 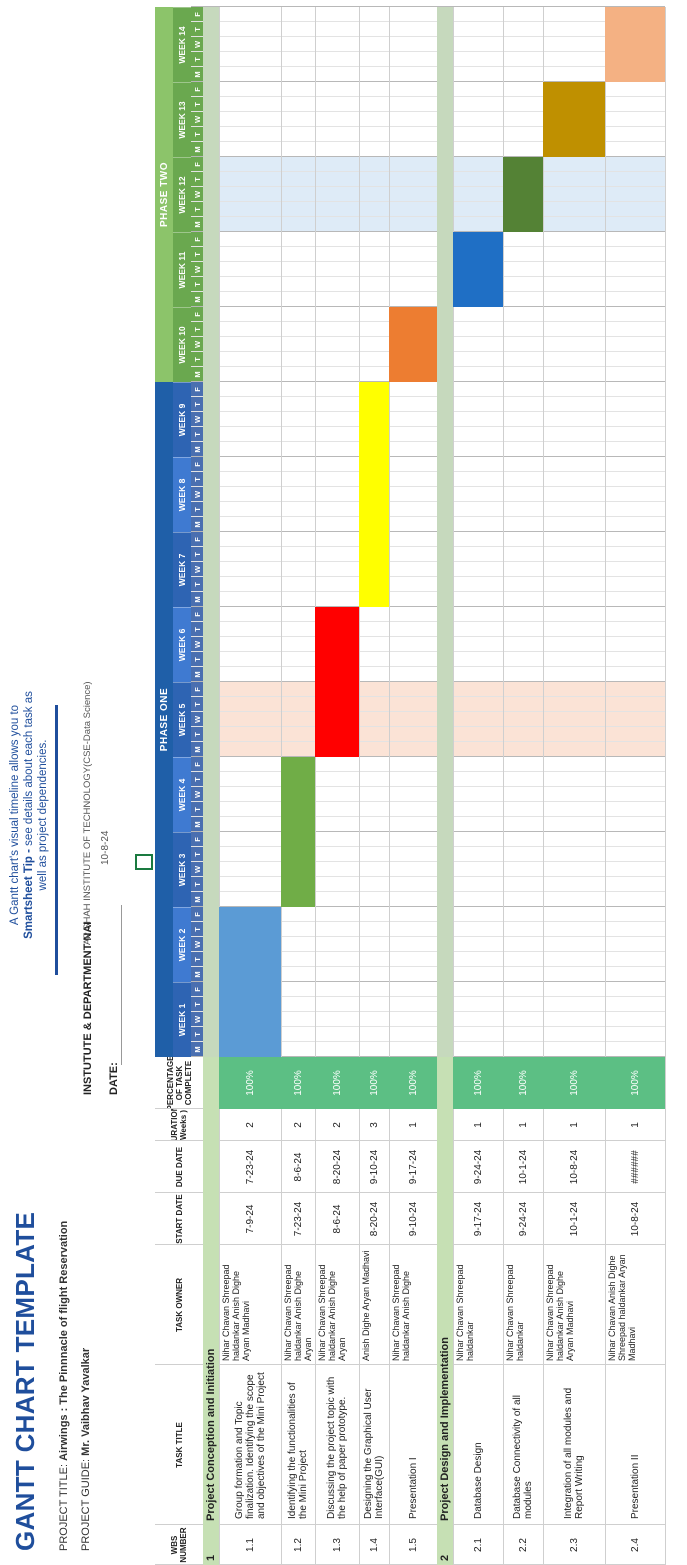 What do you see at coordinates (413, 1545) in the screenshot?
I see `task-wbs: 1.5` at bounding box center [413, 1545].